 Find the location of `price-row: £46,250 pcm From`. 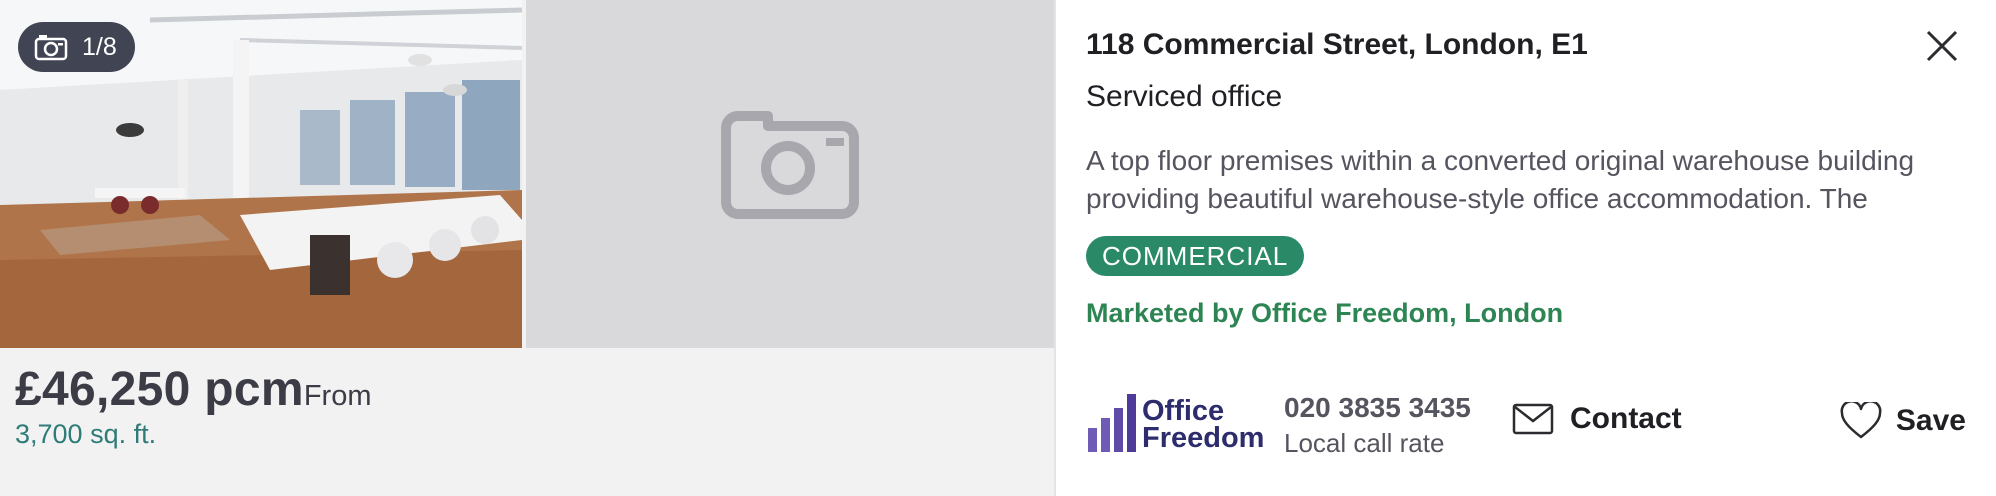

price-row: £46,250 pcm From is located at coordinates (193, 389).